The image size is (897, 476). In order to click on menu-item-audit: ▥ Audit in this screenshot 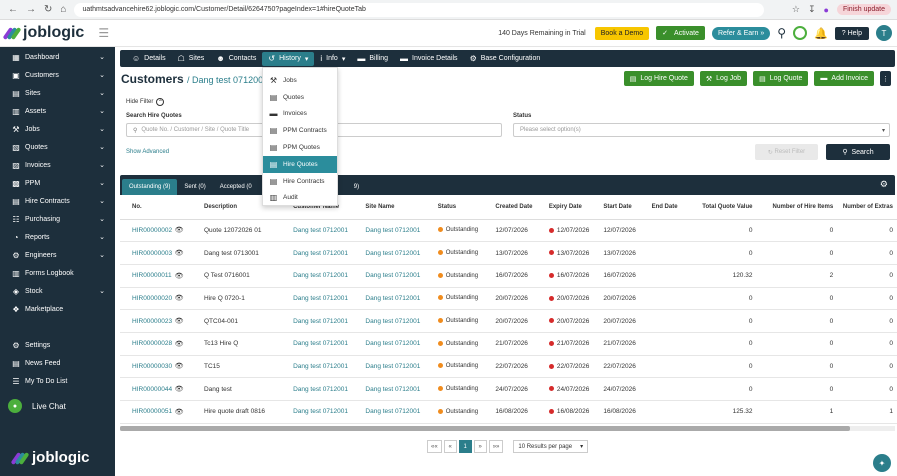, I will do `click(300, 198)`.